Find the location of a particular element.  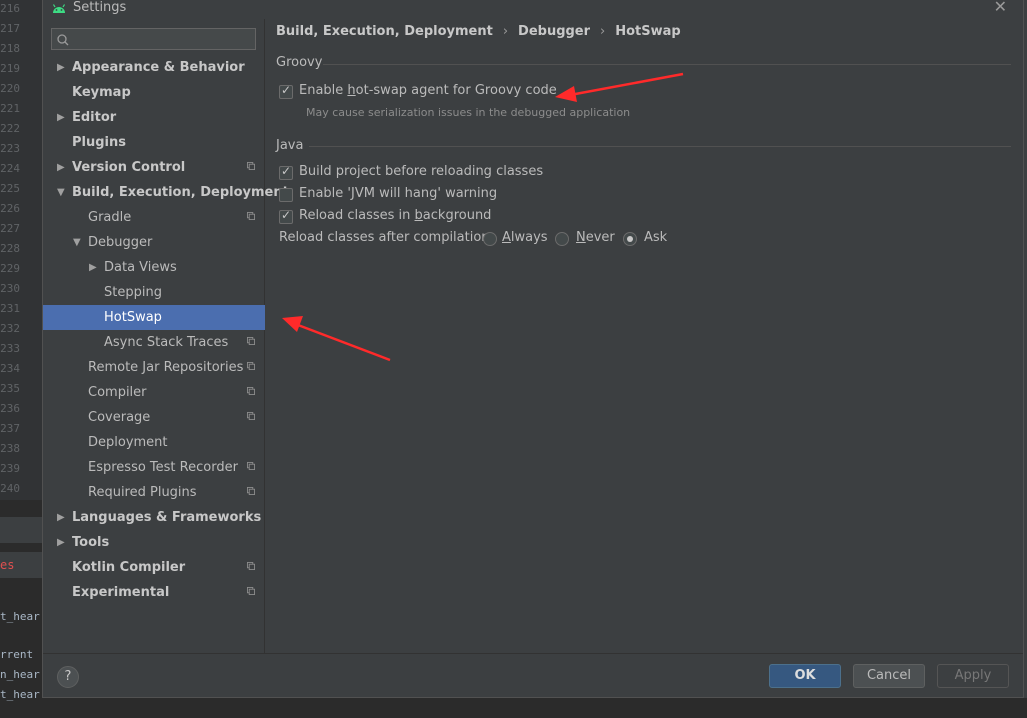

radio-always-label: Always is located at coordinates (525, 237).